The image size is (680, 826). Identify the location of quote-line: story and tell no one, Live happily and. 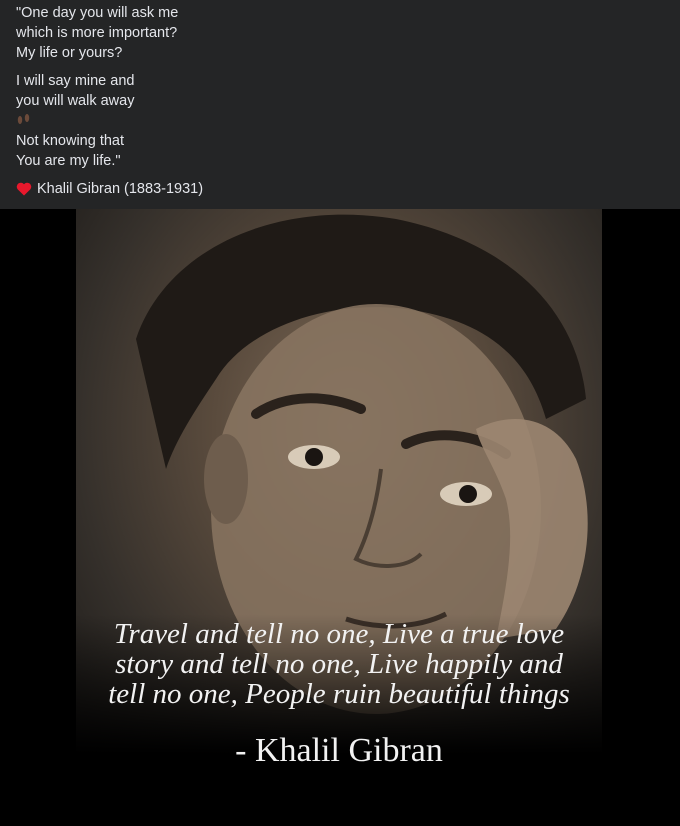
(339, 664).